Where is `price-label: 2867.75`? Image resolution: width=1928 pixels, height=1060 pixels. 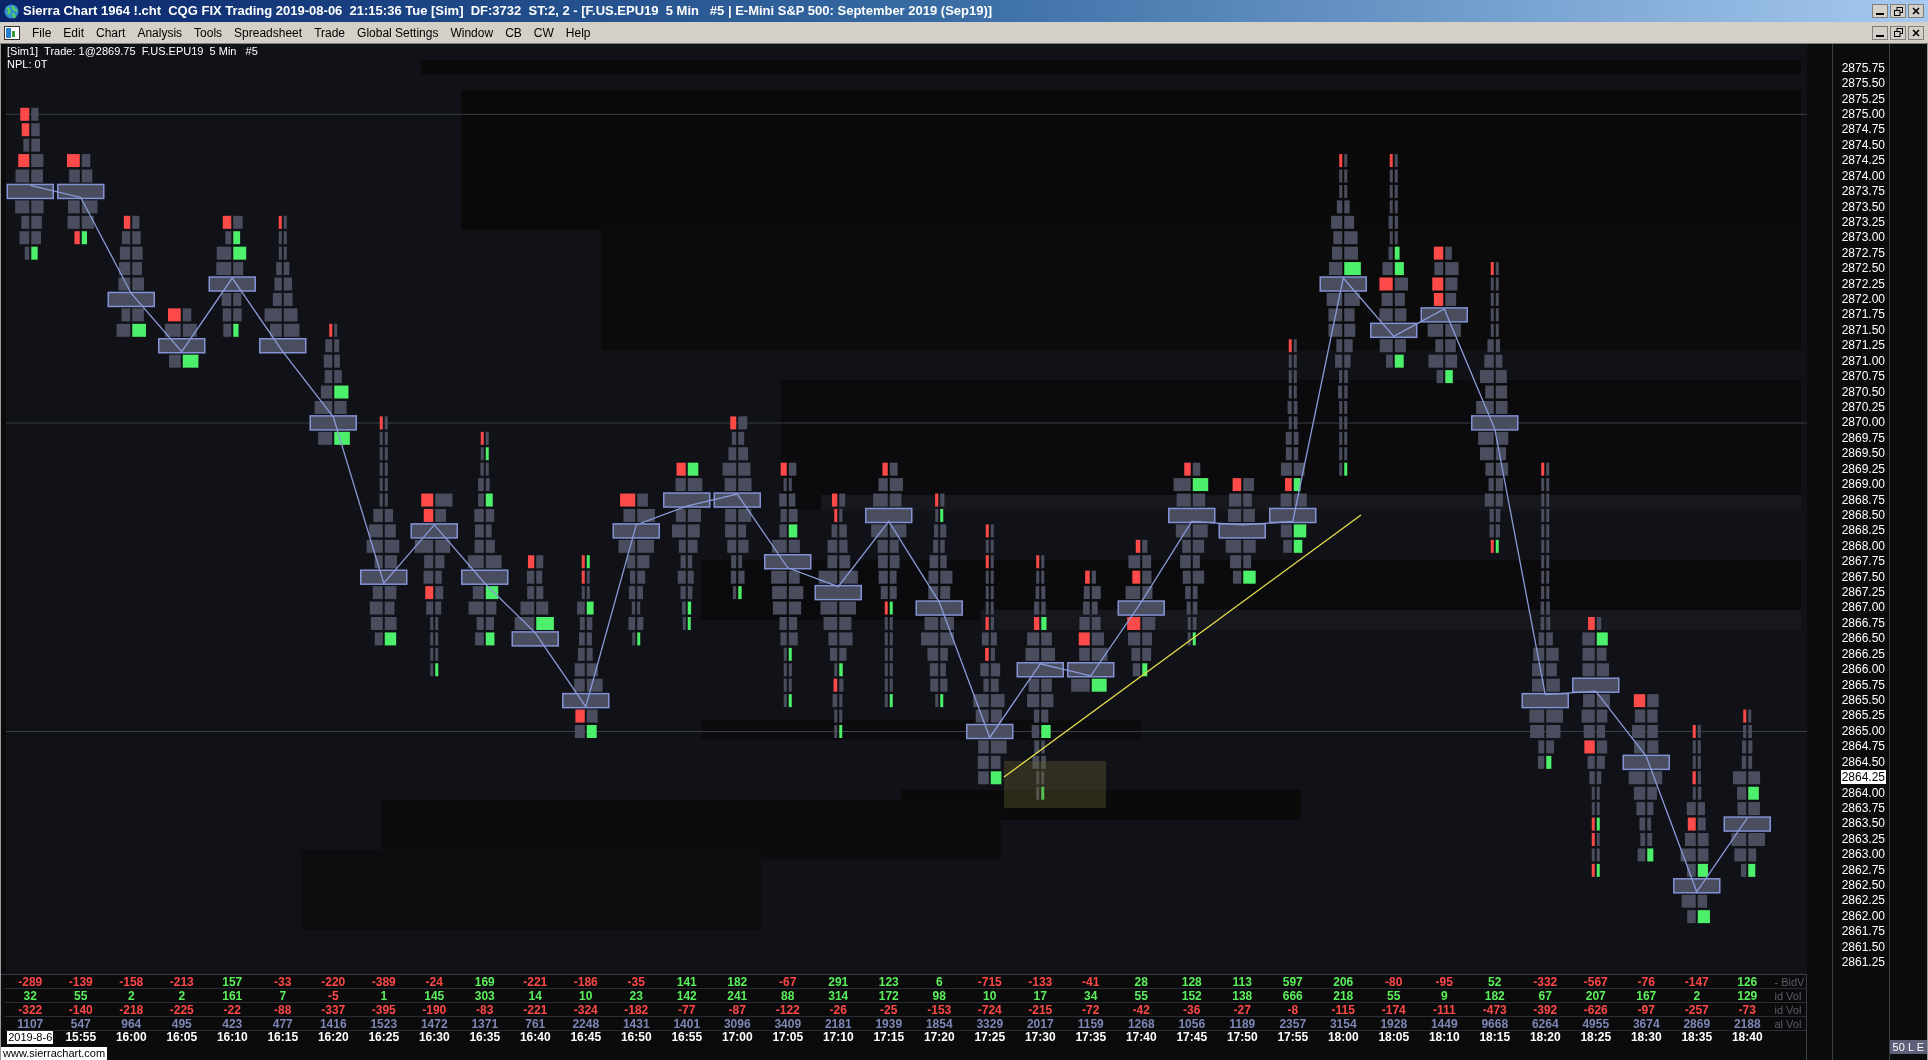
price-label: 2867.75 is located at coordinates (1863, 561).